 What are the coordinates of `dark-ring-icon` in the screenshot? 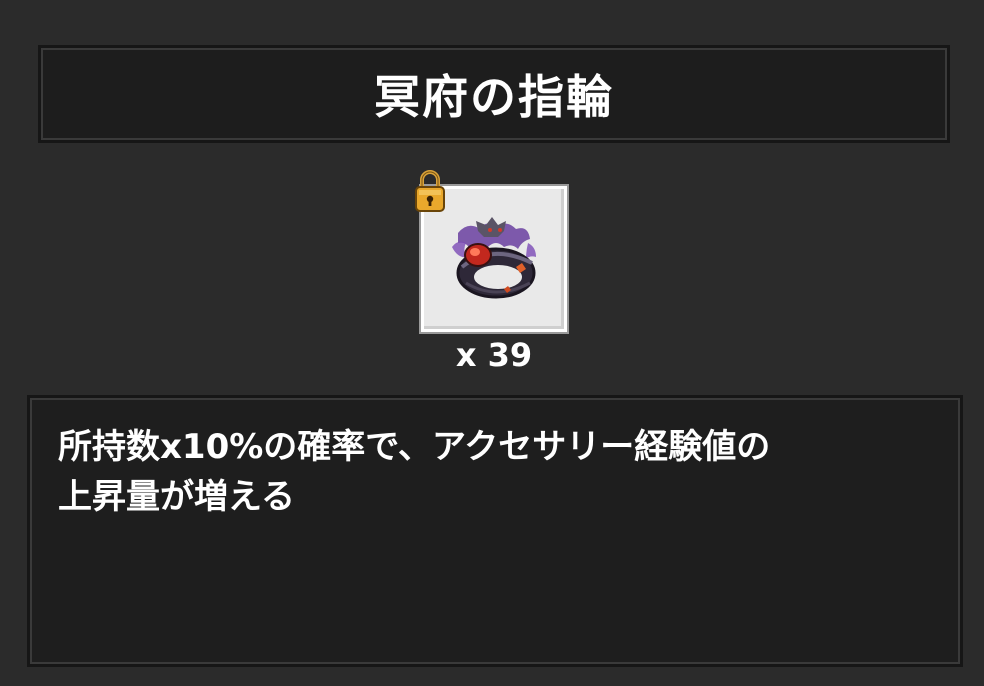 It's located at (494, 258).